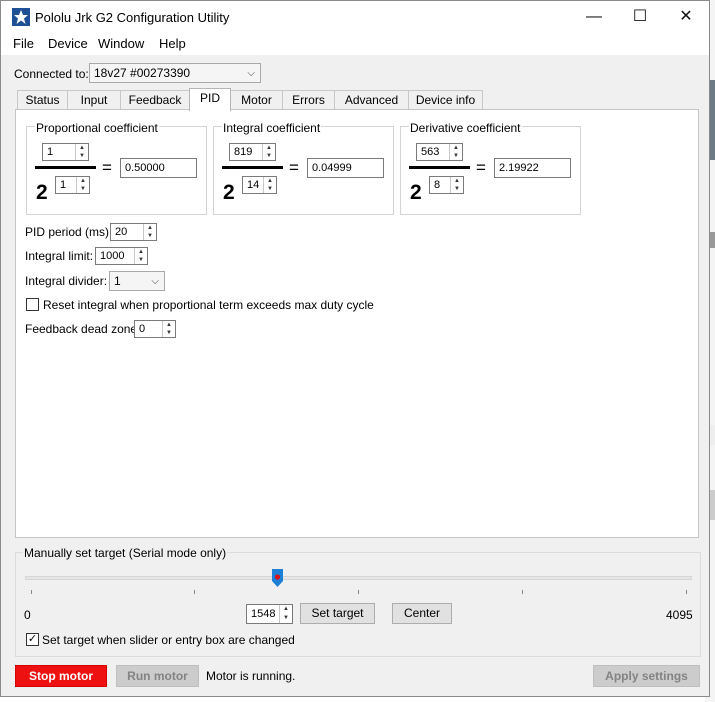 Image resolution: width=715 pixels, height=702 pixels. Describe the element at coordinates (23, 43) in the screenshot. I see `menu-file: File` at that location.